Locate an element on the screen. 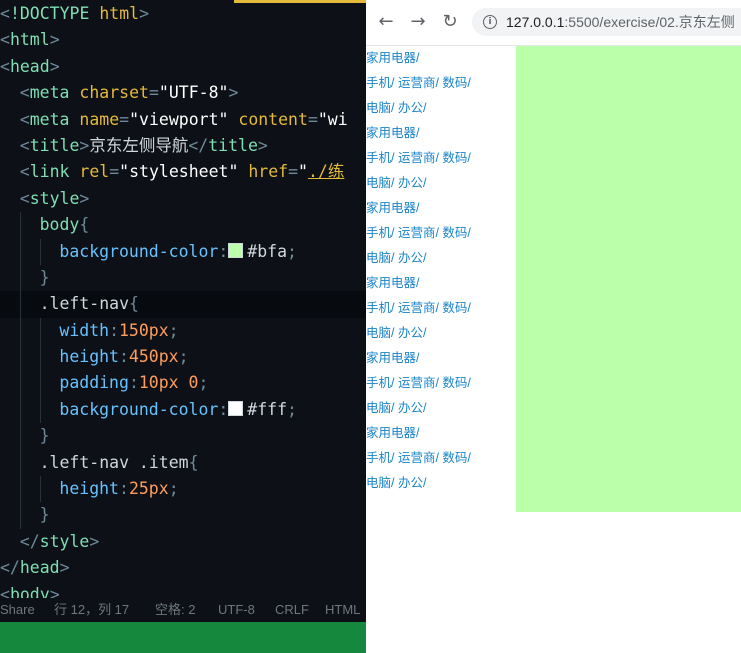 The height and width of the screenshot is (653, 741). code-line: padding:10px 0; is located at coordinates (183, 383).